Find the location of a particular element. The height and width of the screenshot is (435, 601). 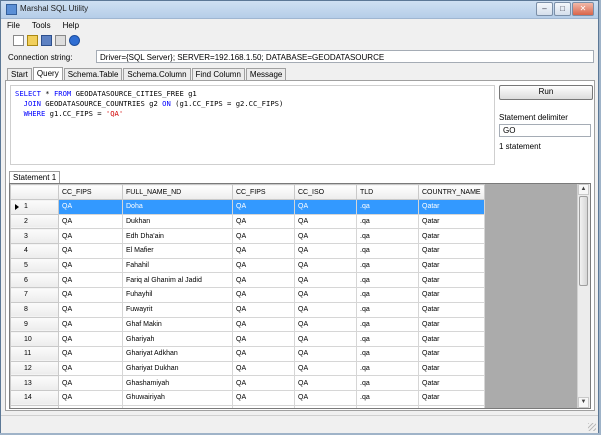

tab-statement-1: Statement 1 is located at coordinates (35, 177).